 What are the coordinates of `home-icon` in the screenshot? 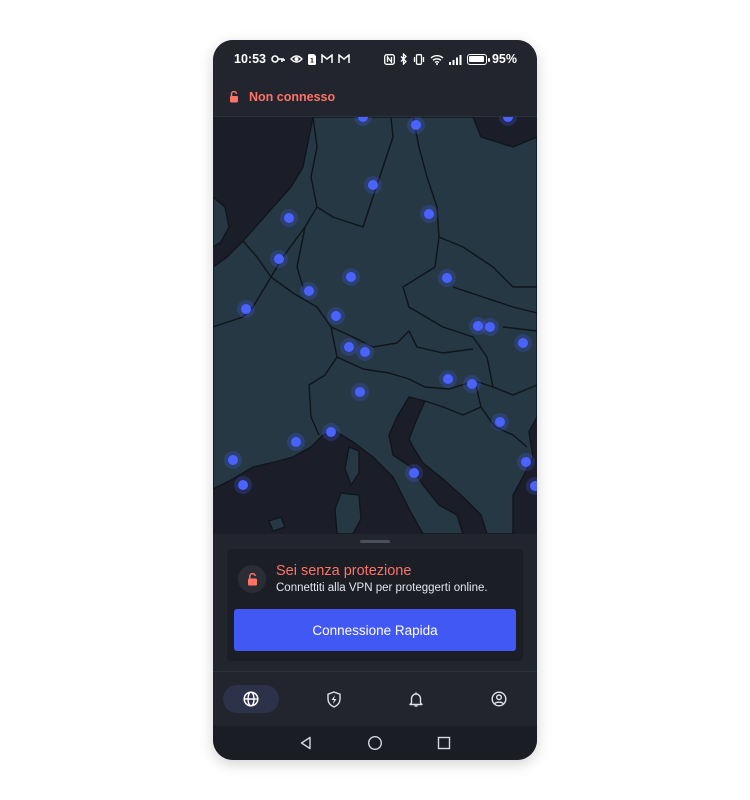 It's located at (375, 743).